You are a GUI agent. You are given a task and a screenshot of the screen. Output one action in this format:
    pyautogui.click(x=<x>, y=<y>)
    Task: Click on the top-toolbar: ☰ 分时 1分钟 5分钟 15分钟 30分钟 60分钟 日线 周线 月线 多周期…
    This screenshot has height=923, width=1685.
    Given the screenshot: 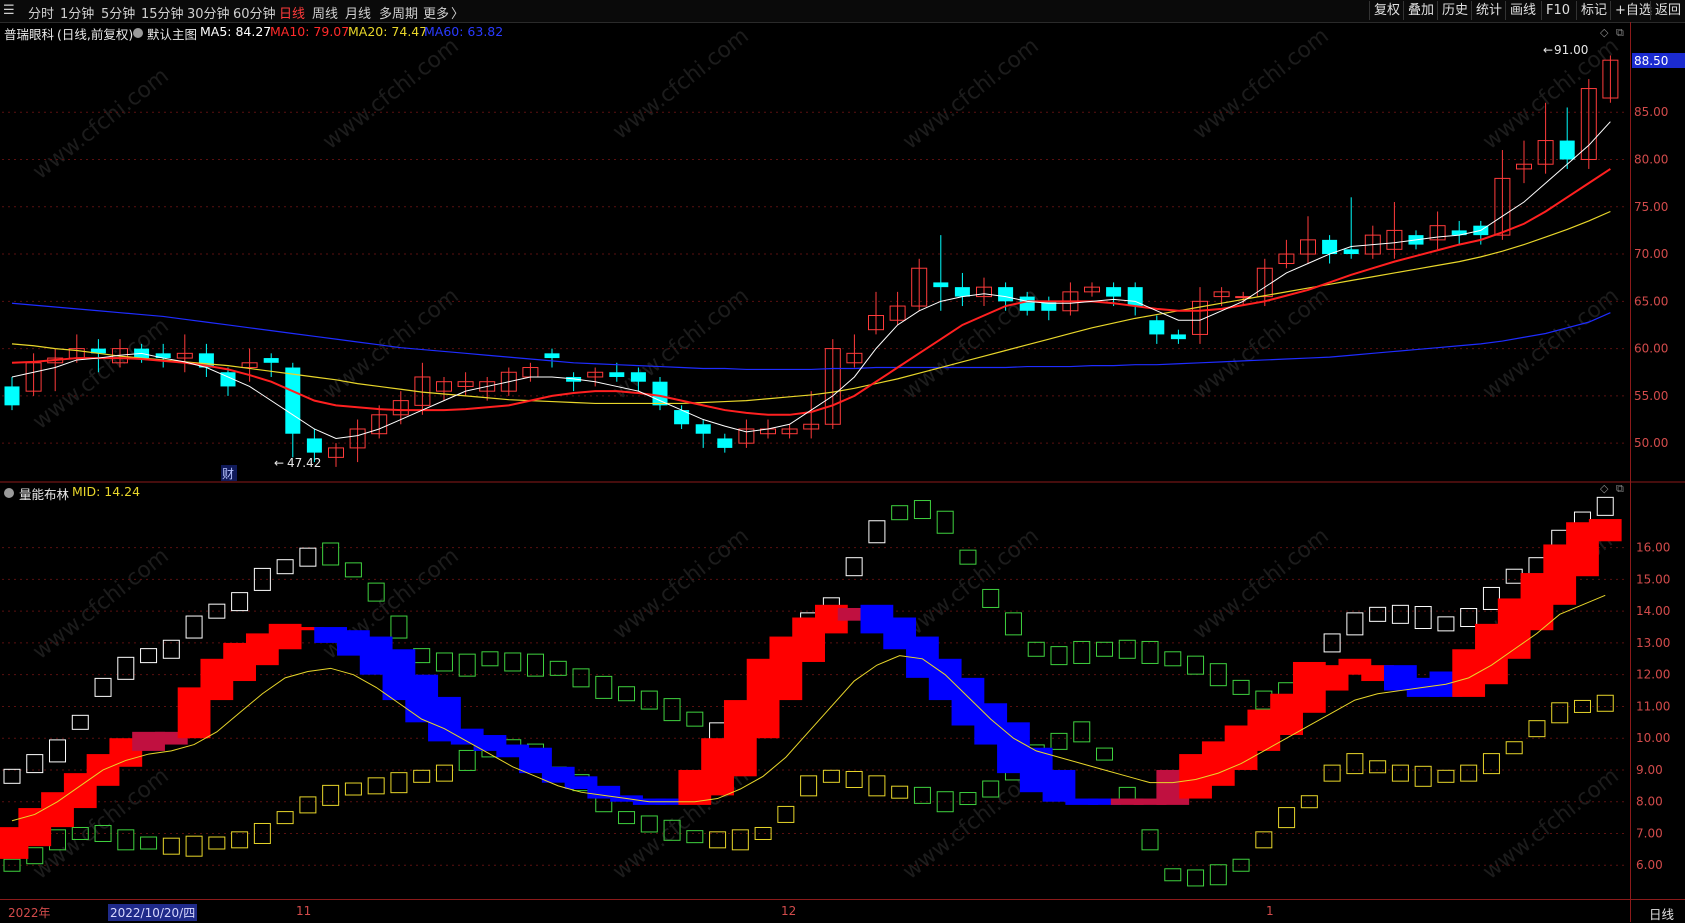 What is the action you would take?
    pyautogui.click(x=842, y=11)
    